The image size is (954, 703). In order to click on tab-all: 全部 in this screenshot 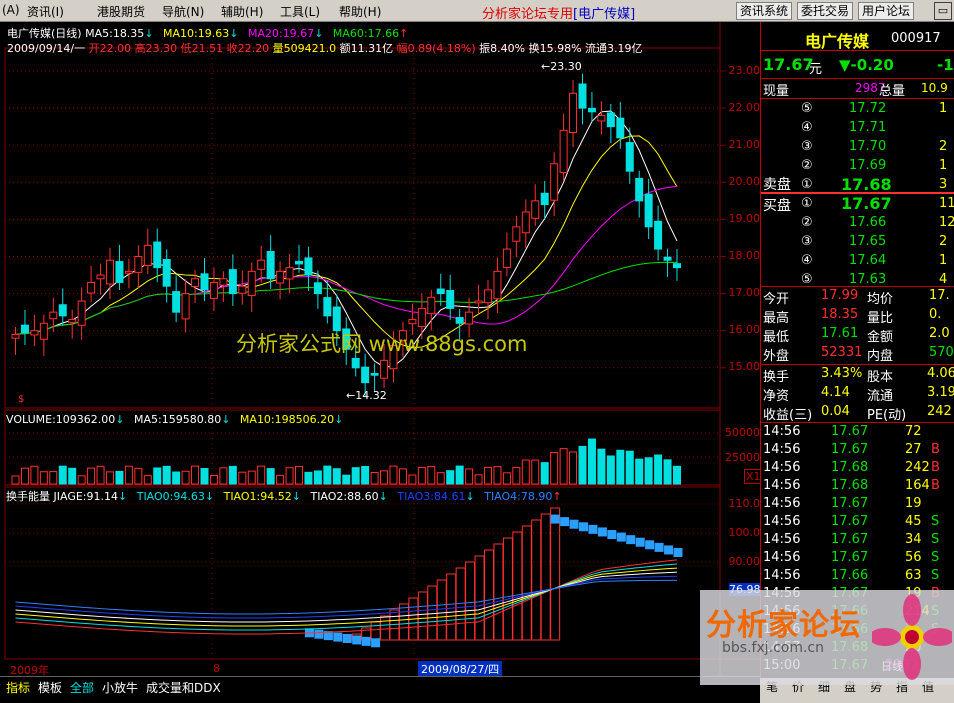, I will do `click(82, 687)`.